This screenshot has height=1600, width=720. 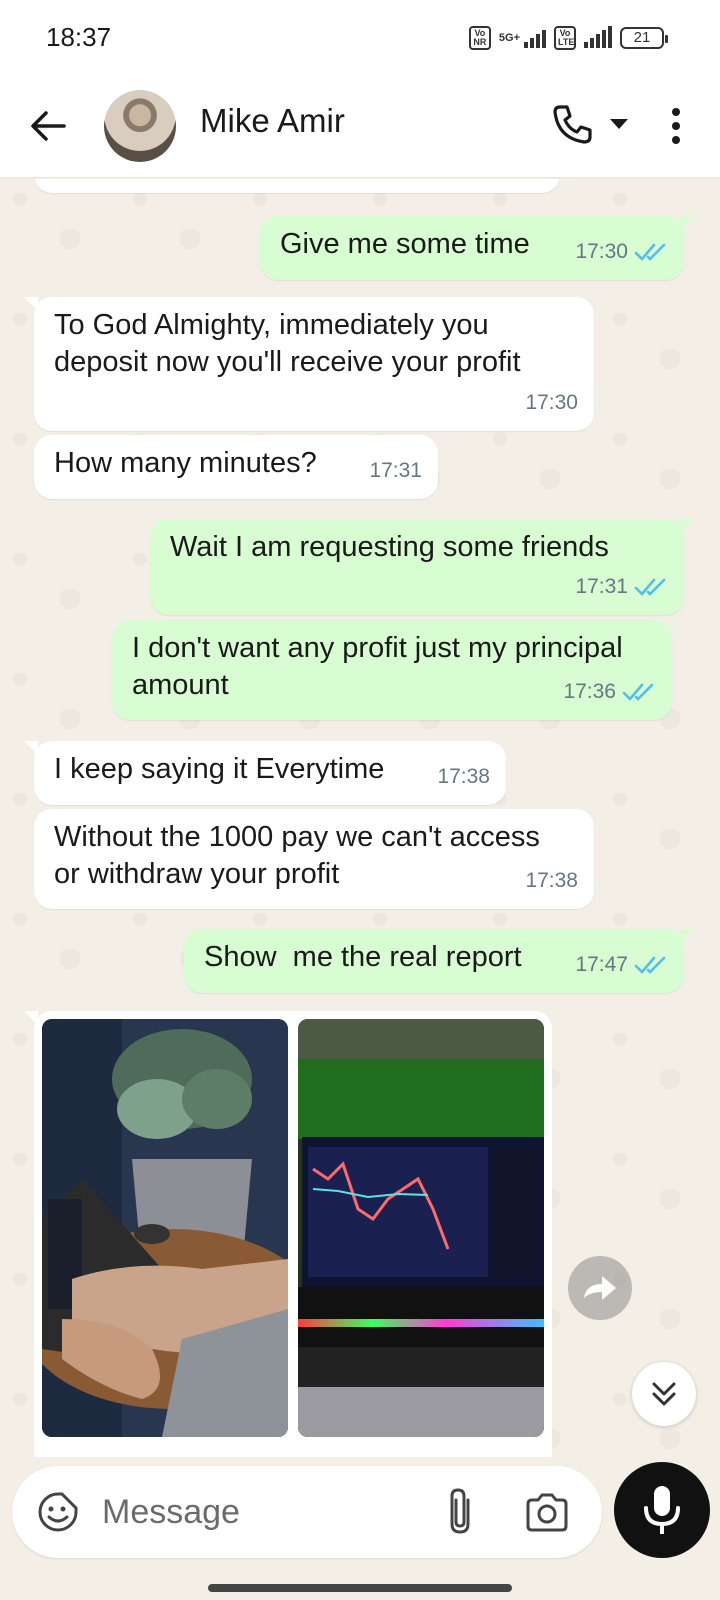 I want to click on voice-record-button, so click(x=662, y=1510).